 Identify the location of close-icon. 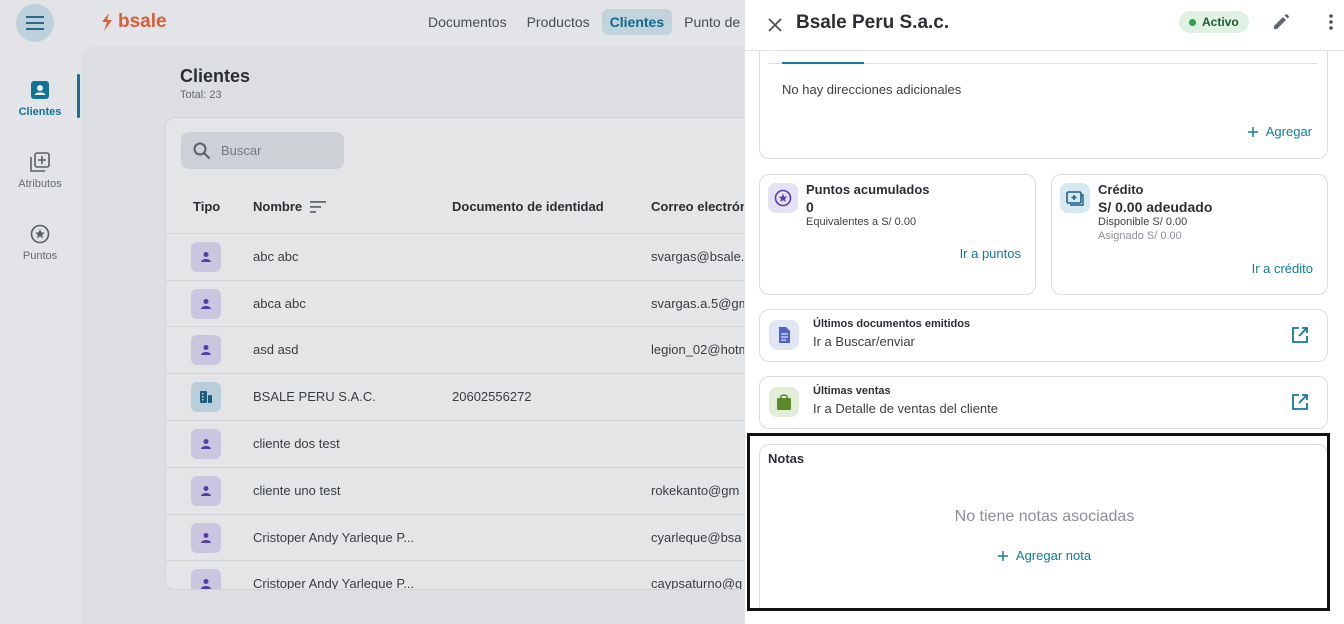
(775, 25).